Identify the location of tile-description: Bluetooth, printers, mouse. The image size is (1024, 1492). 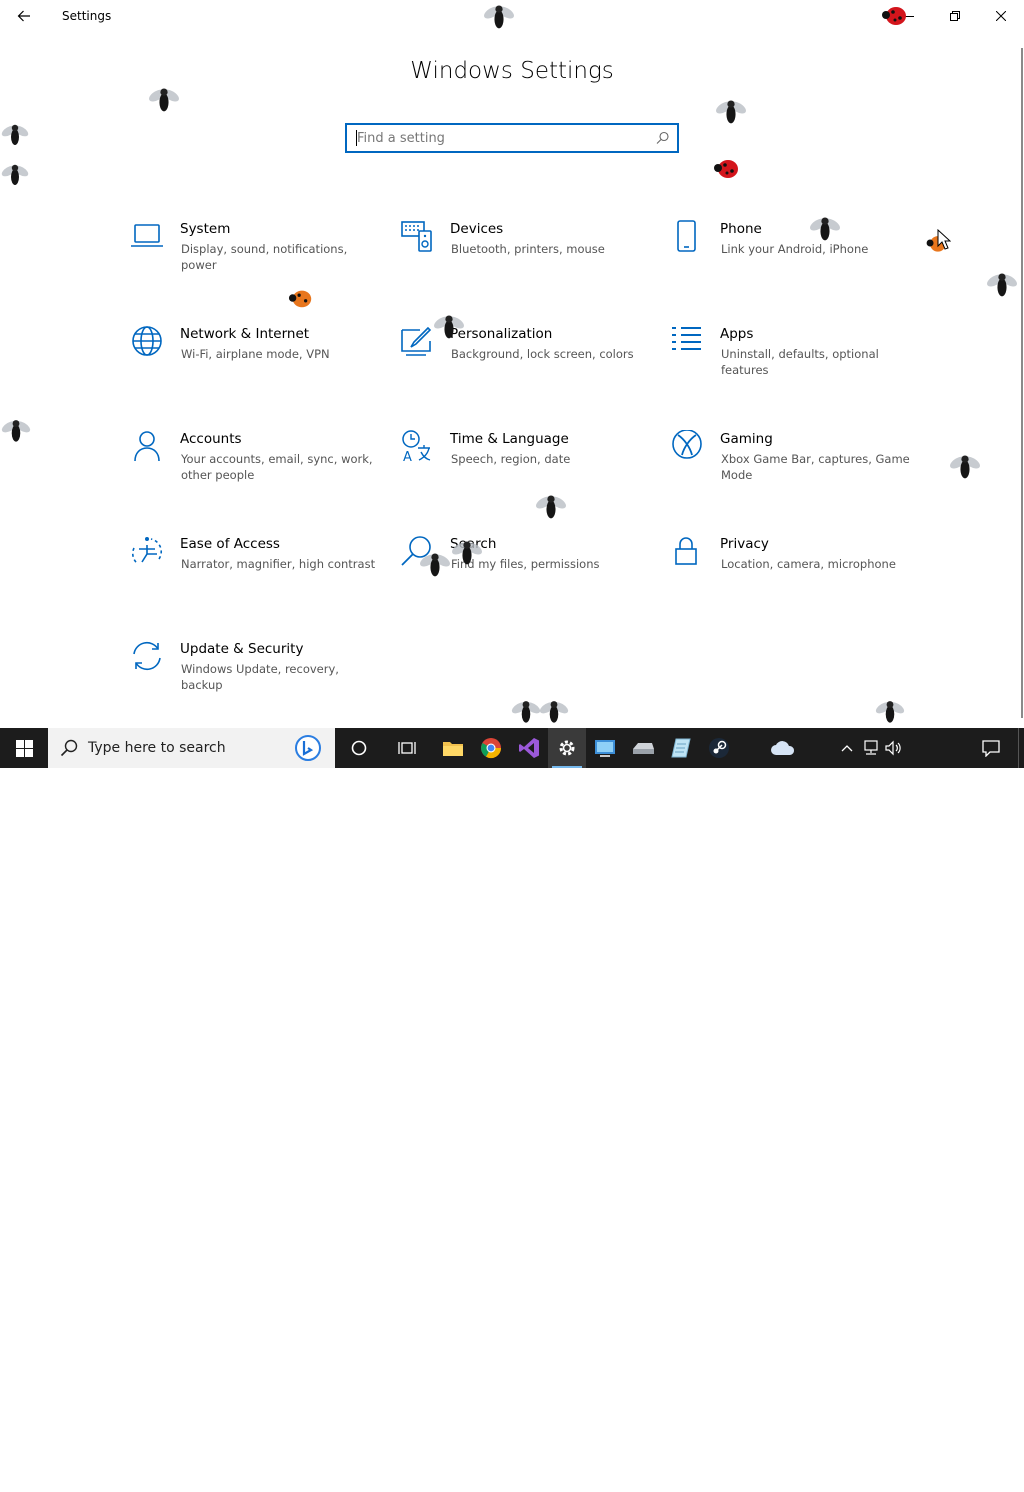
(528, 249).